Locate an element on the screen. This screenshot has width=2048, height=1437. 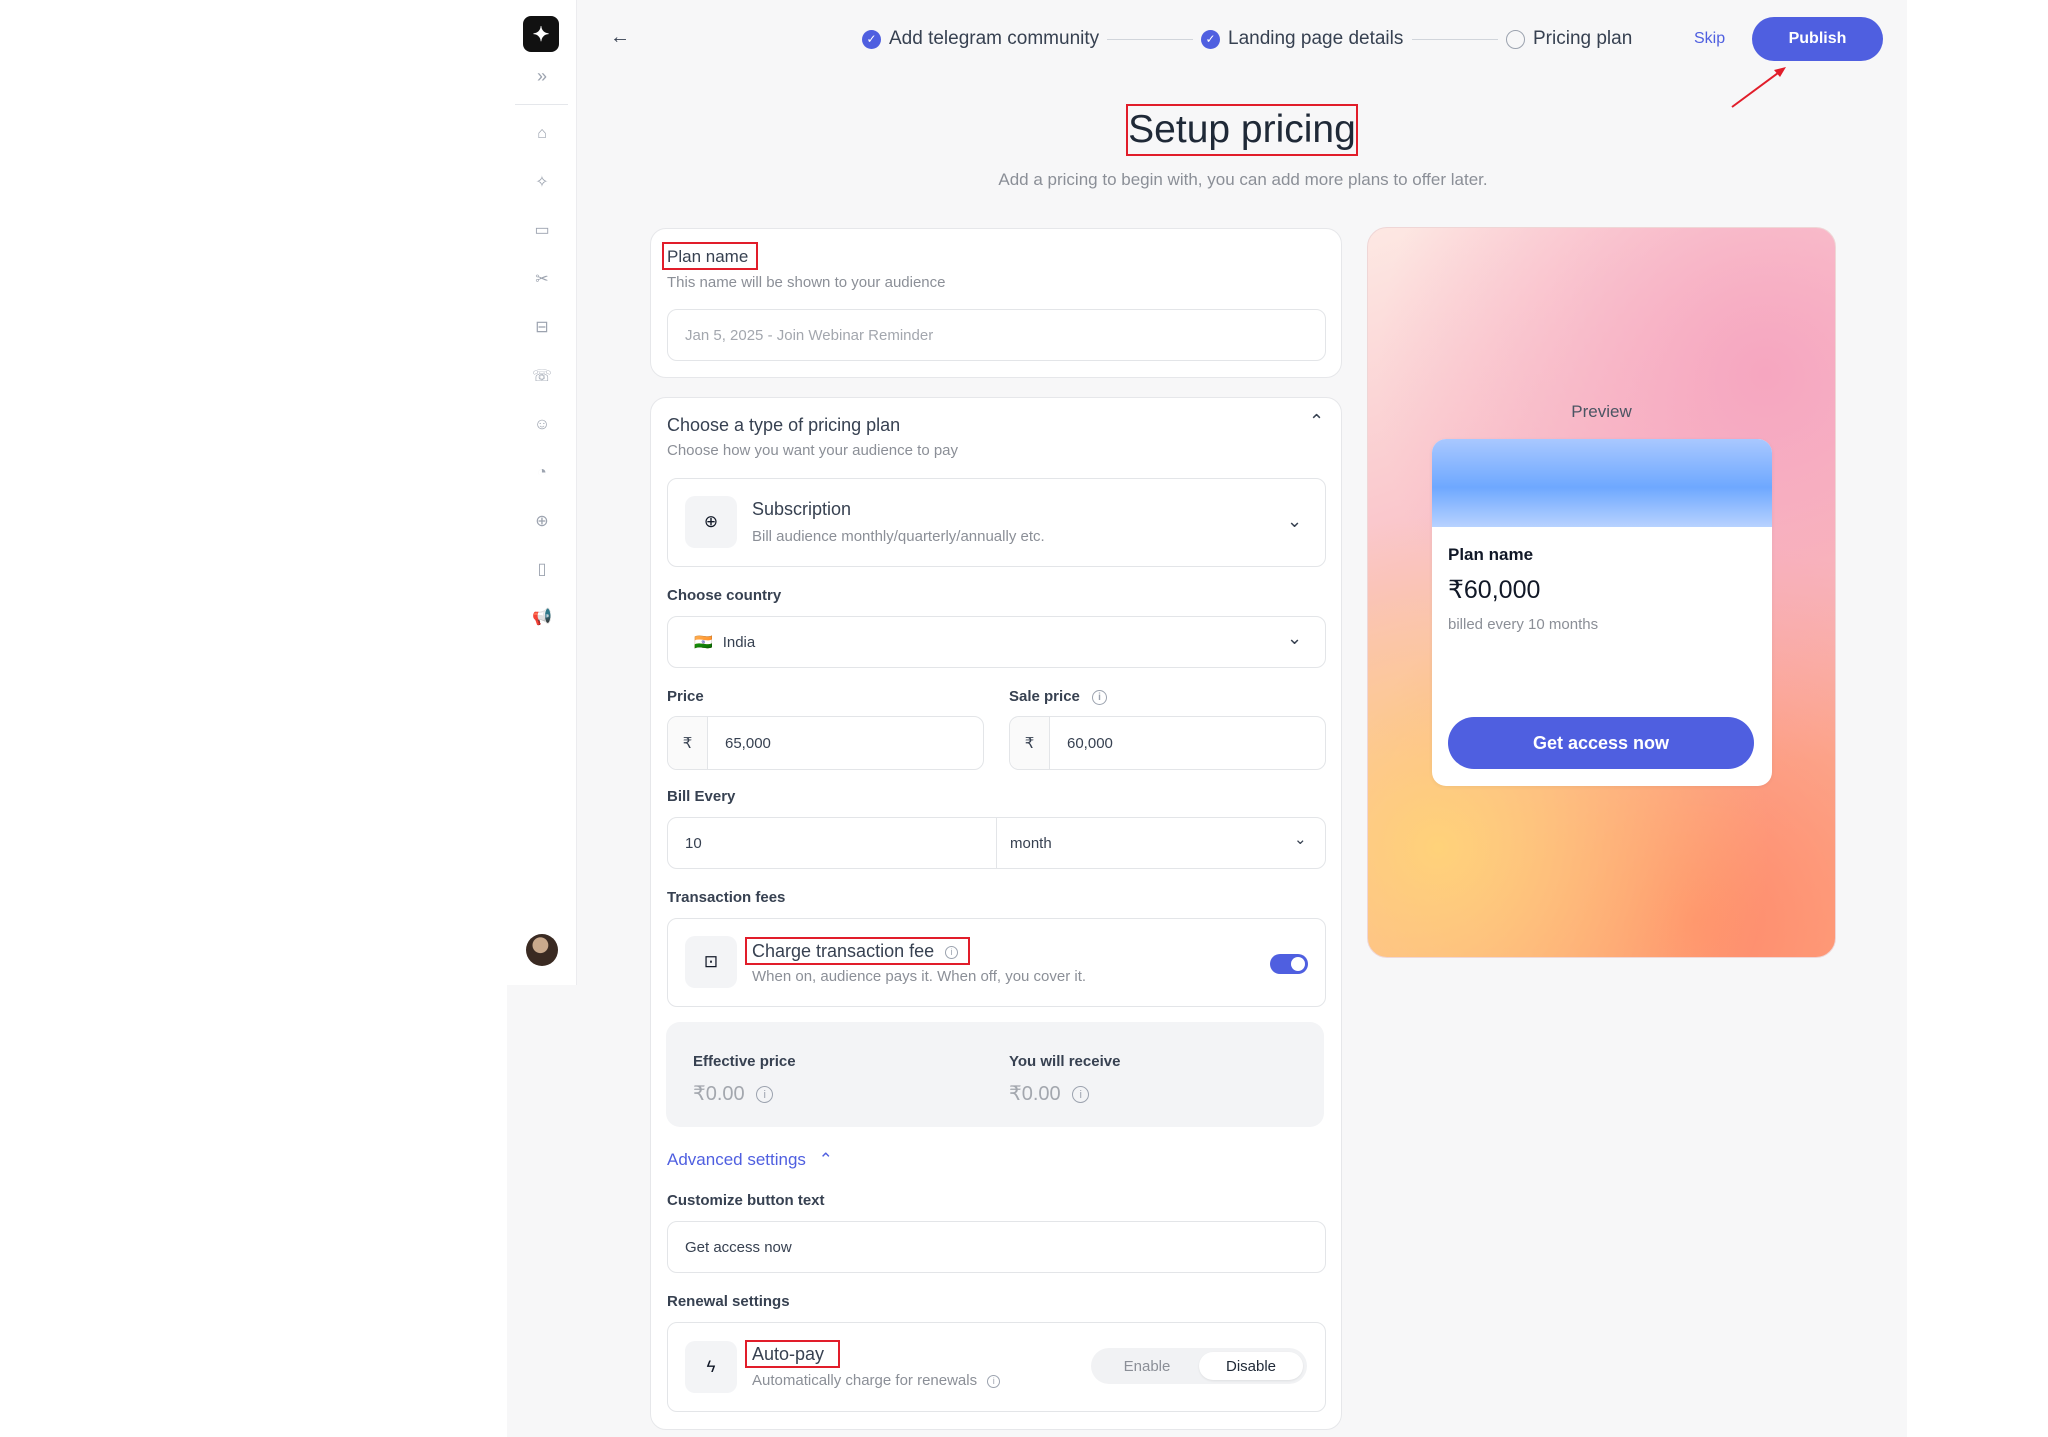
user-icon: ☺ is located at coordinates (542, 425).